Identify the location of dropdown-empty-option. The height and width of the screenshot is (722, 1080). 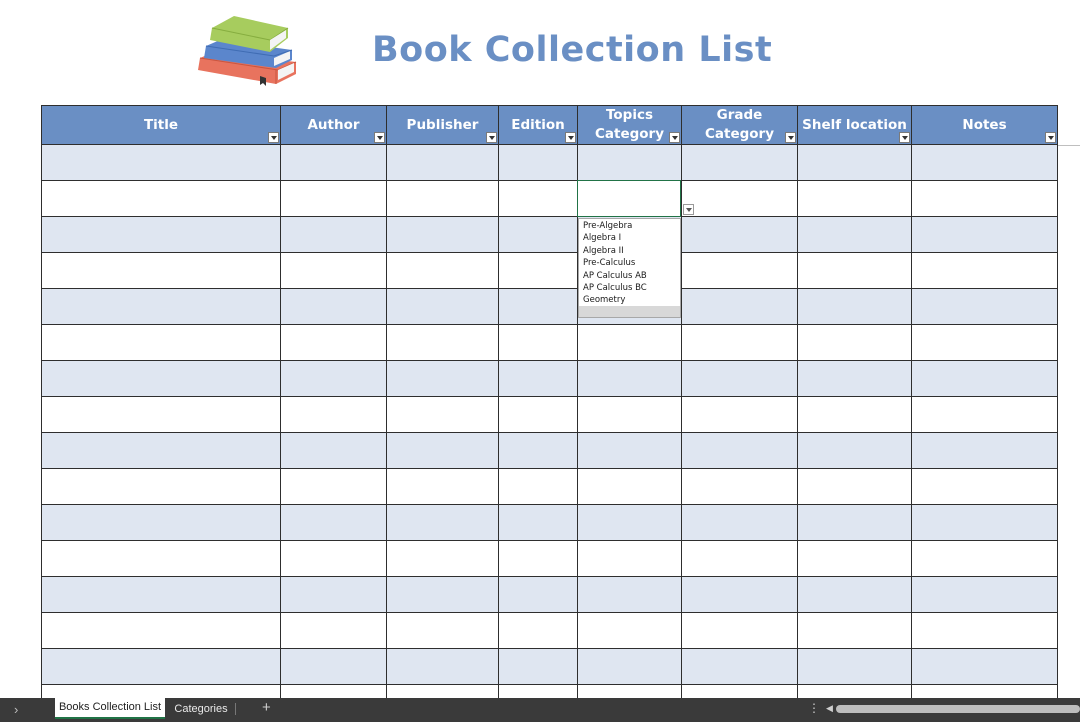
(629, 311).